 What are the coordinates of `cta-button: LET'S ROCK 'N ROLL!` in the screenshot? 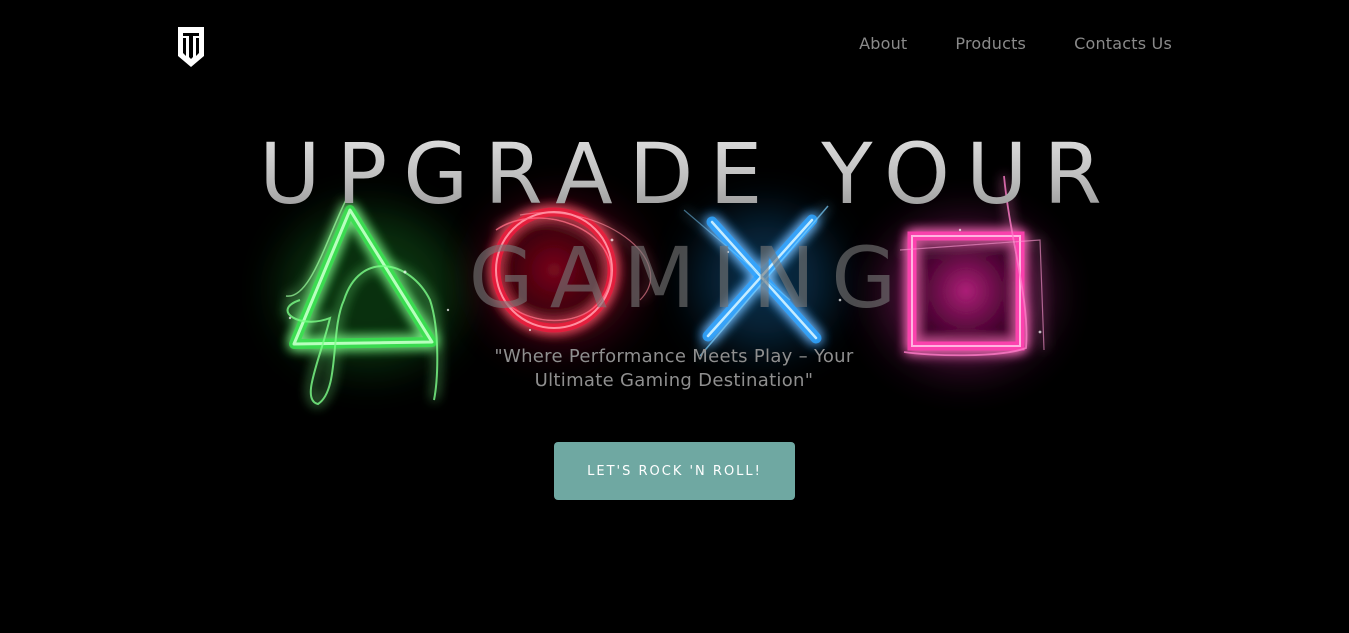 It's located at (674, 471).